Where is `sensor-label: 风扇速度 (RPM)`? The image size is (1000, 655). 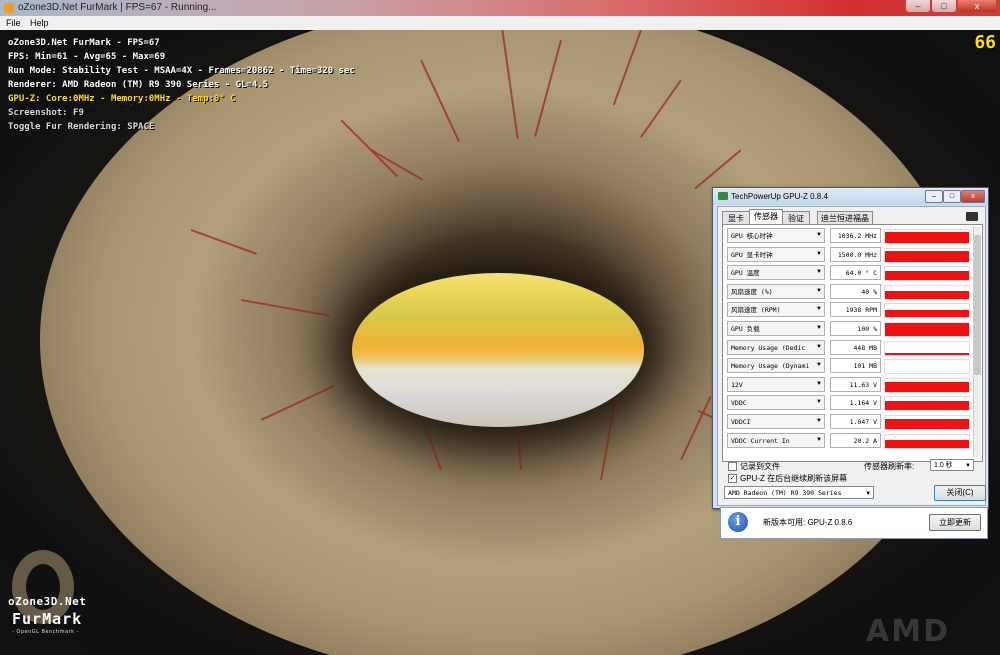 sensor-label: 风扇速度 (RPM) is located at coordinates (776, 310).